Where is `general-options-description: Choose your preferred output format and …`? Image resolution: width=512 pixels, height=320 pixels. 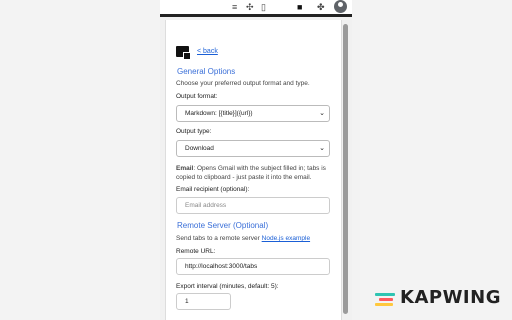
general-options-description: Choose your preferred output format and … is located at coordinates (243, 83).